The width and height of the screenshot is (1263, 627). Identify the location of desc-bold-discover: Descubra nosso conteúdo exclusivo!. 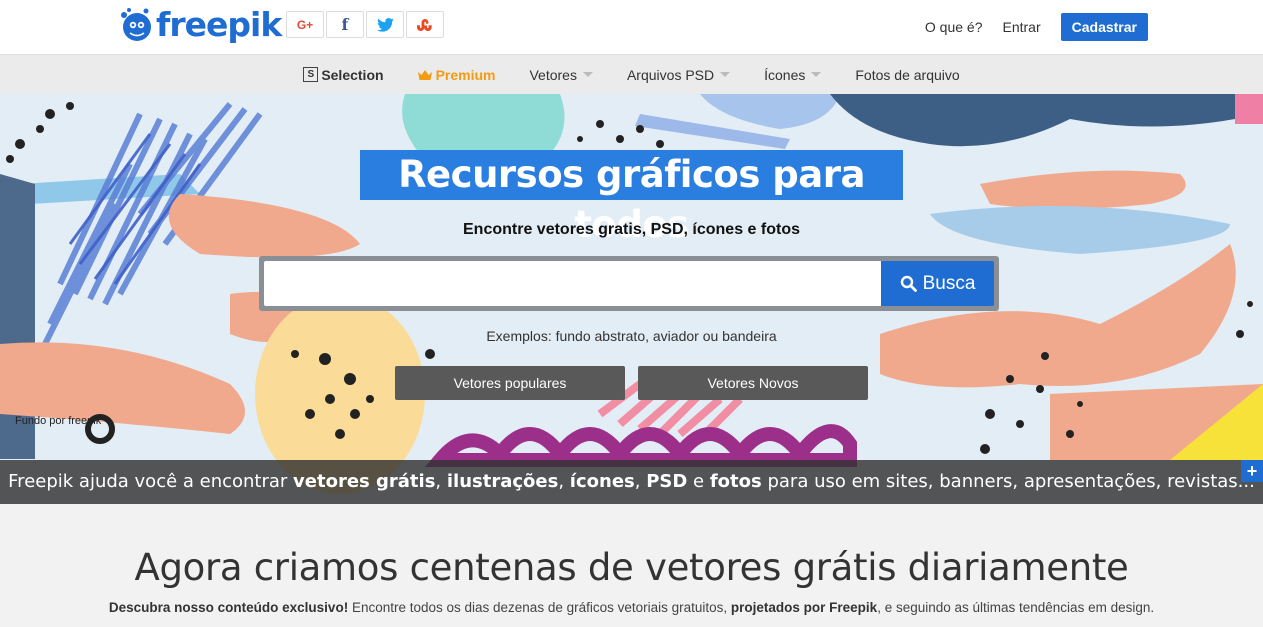
(228, 607).